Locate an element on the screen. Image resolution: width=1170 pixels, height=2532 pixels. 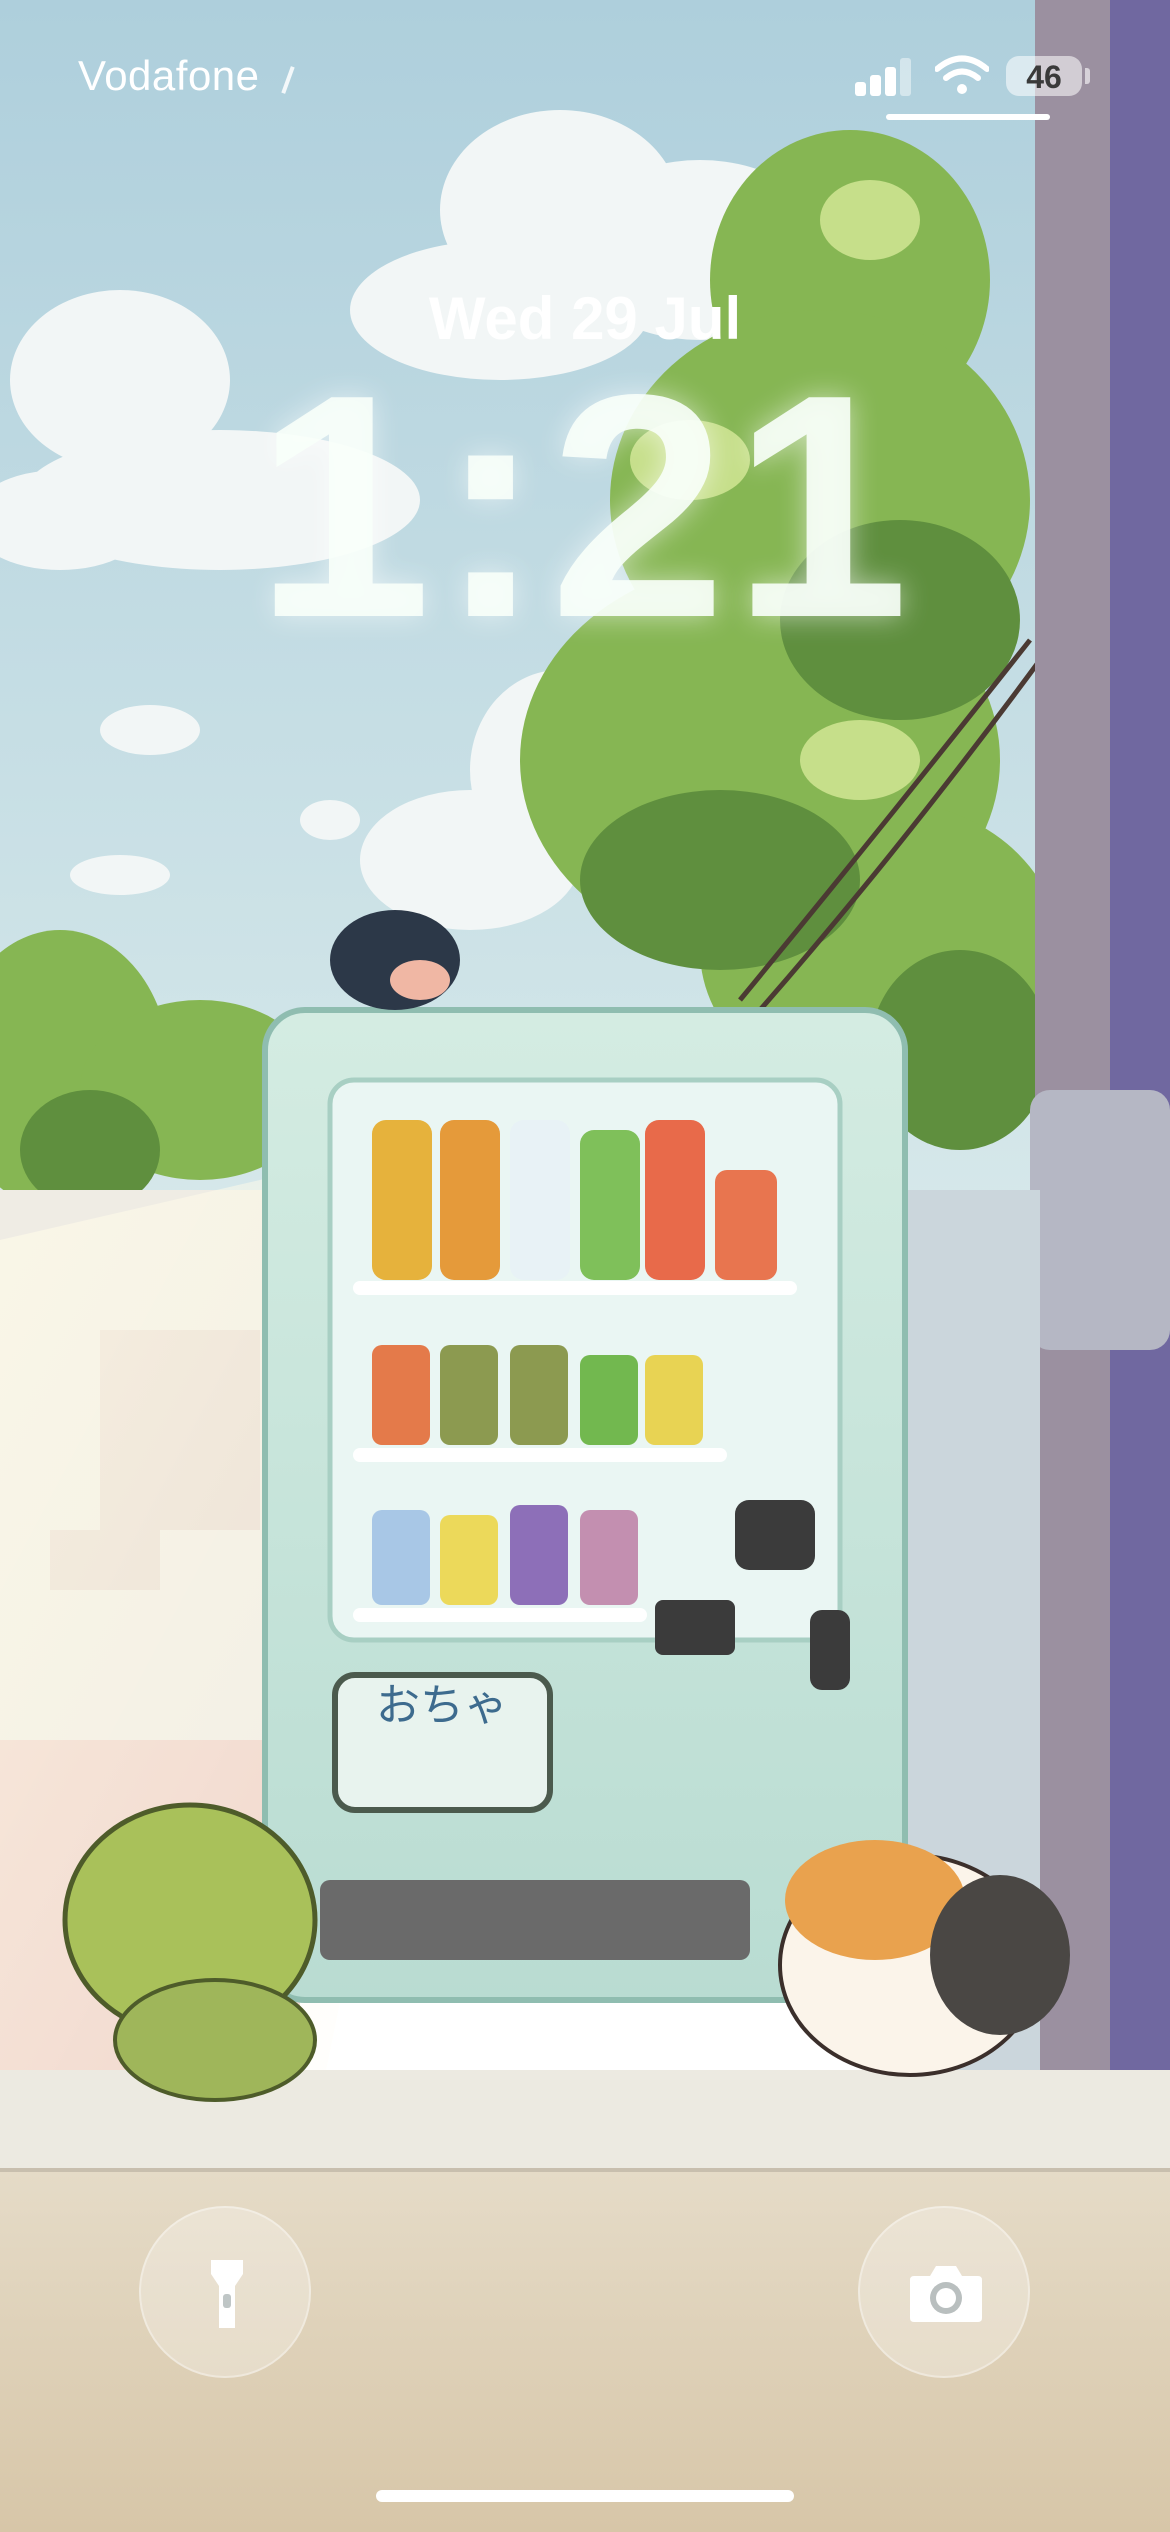
battery-level: 46 is located at coordinates (1044, 77).